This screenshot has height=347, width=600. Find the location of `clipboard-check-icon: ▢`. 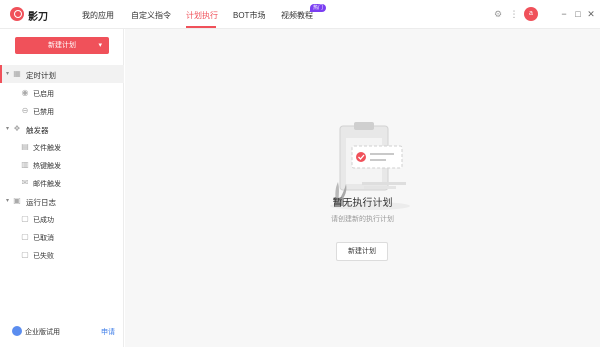

clipboard-check-icon: ▢ is located at coordinates (25, 218).